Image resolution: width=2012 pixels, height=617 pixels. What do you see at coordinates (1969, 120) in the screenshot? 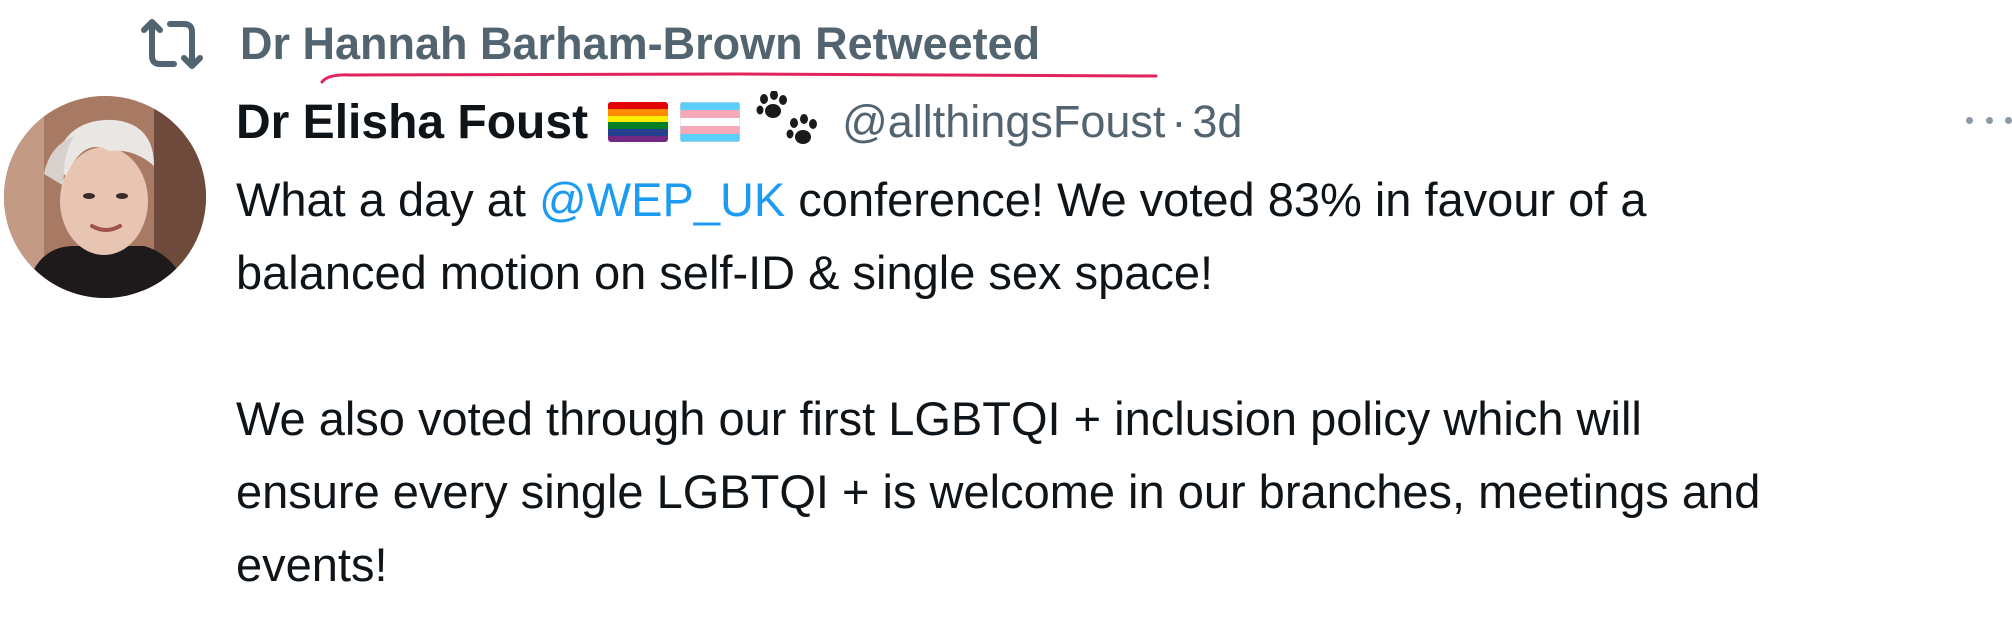
I see `more-horizontal-icon` at bounding box center [1969, 120].